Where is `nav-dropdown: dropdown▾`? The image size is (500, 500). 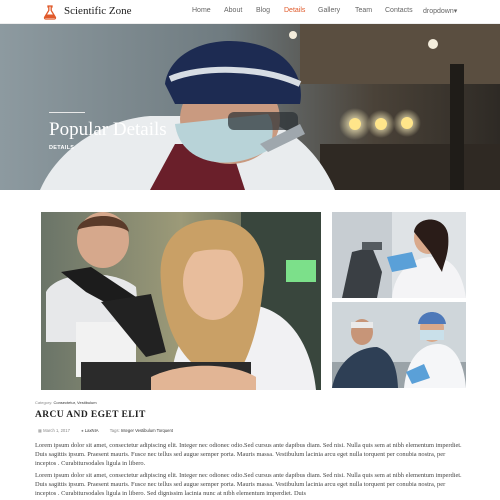 nav-dropdown: dropdown▾ is located at coordinates (440, 11).